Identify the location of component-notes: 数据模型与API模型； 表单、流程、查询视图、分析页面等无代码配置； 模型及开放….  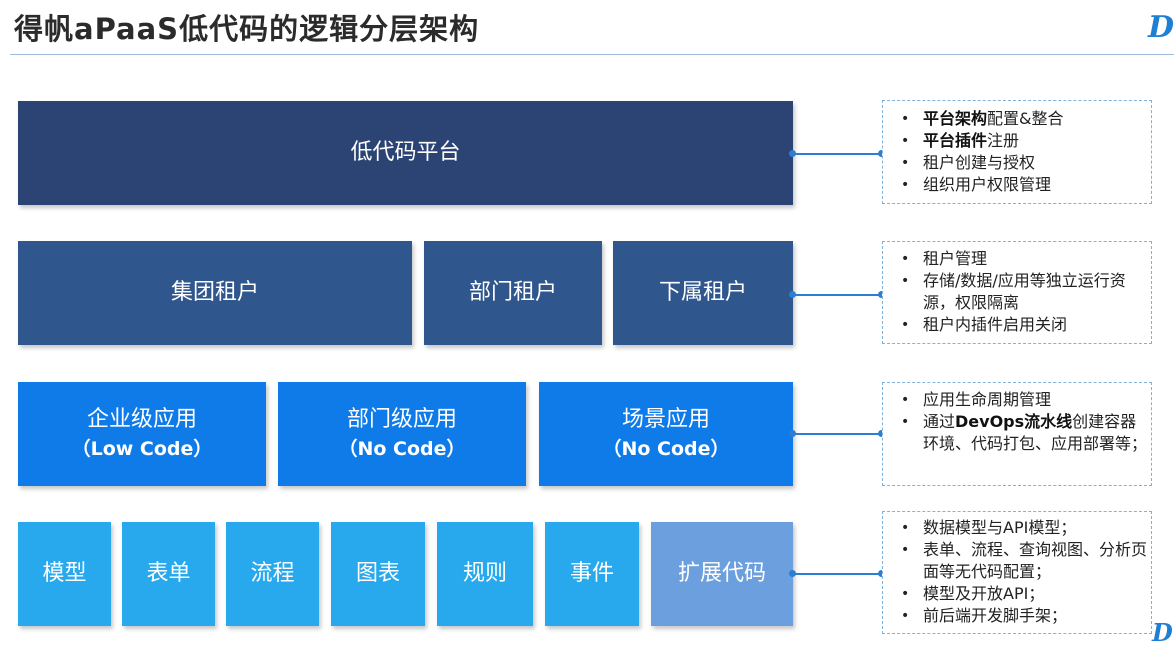
(1017, 572).